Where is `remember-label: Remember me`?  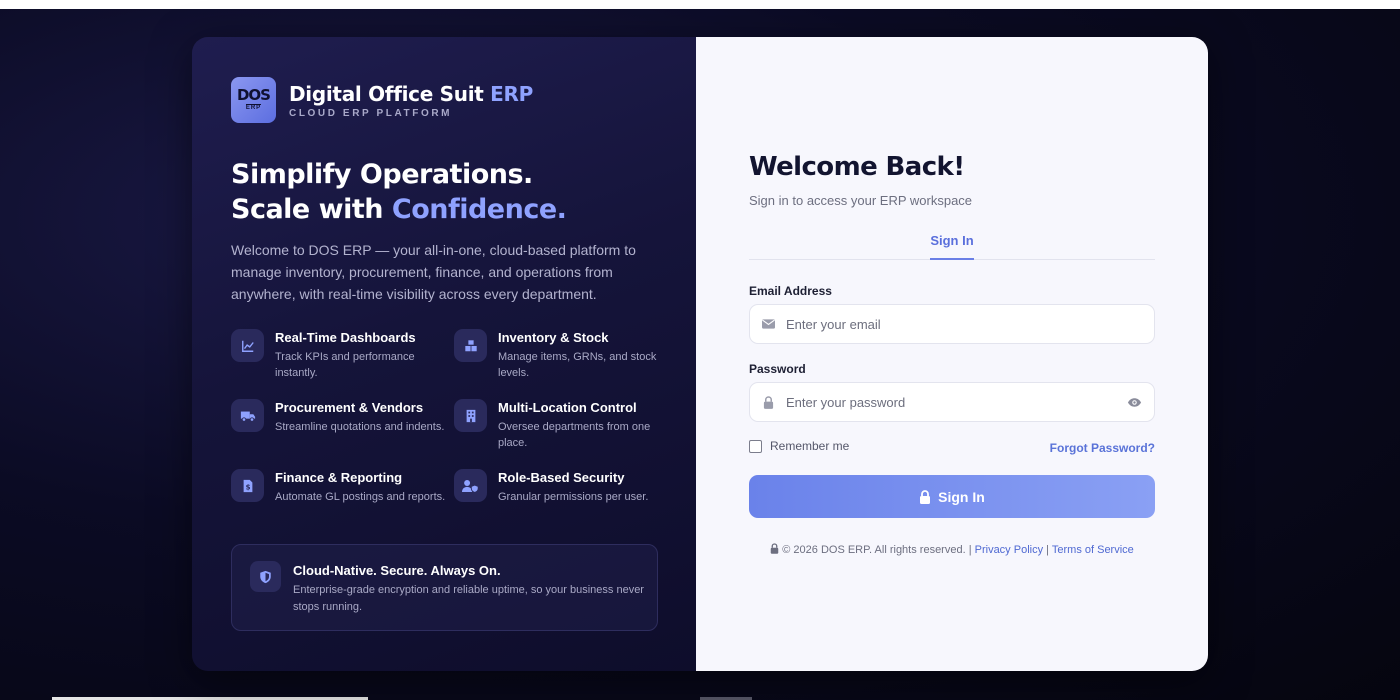
remember-label: Remember me is located at coordinates (809, 446).